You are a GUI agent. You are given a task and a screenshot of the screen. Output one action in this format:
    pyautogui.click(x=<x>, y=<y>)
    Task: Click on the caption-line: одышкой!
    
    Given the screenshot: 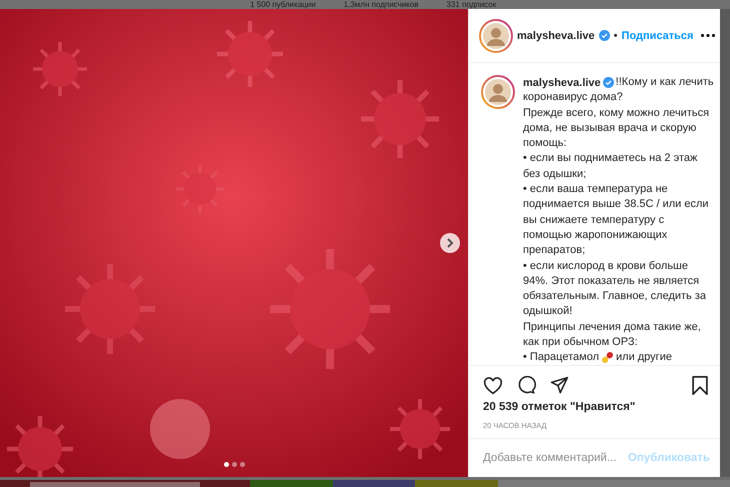 What is the action you would take?
    pyautogui.click(x=548, y=312)
    